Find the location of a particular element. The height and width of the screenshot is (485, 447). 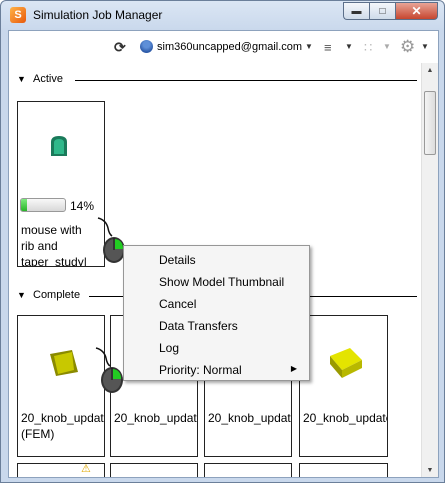

job-card-complete: 20_knob_update_gap_4|MESH is located at coordinates (343, 386).